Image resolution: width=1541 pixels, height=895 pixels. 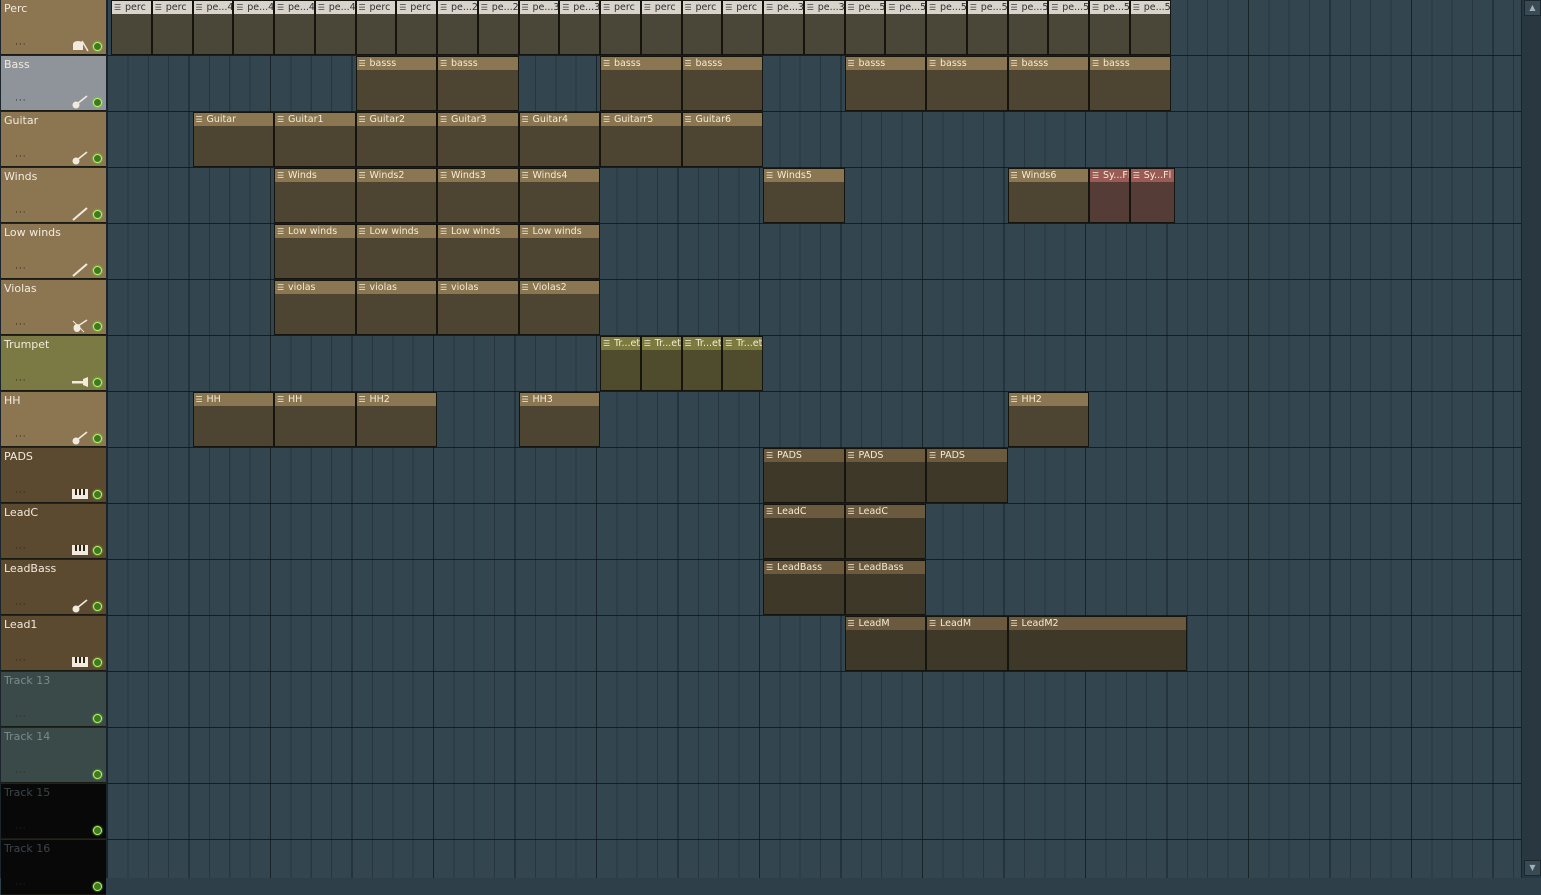 What do you see at coordinates (396, 419) in the screenshot?
I see `pattern-clip: HH2` at bounding box center [396, 419].